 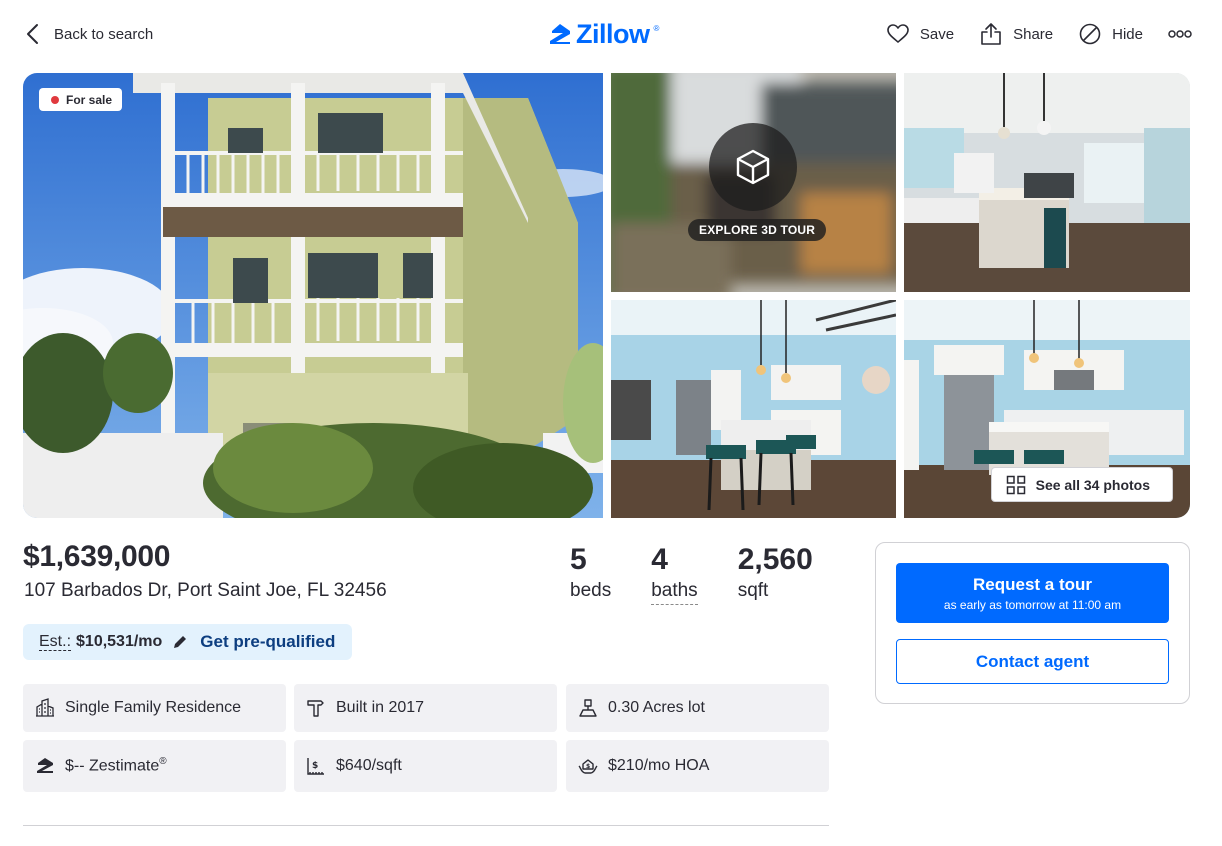 I want to click on kitchen-overview-photo, so click(x=1047, y=182).